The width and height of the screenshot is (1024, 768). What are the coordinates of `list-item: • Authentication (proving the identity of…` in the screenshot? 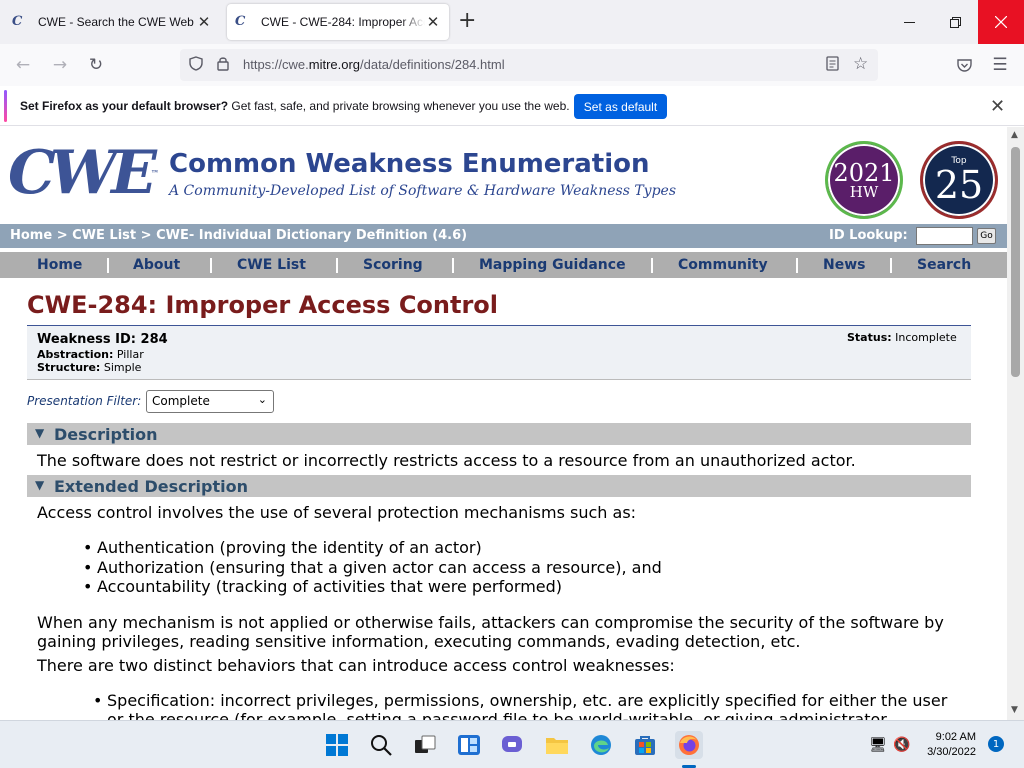 It's located at (282, 547).